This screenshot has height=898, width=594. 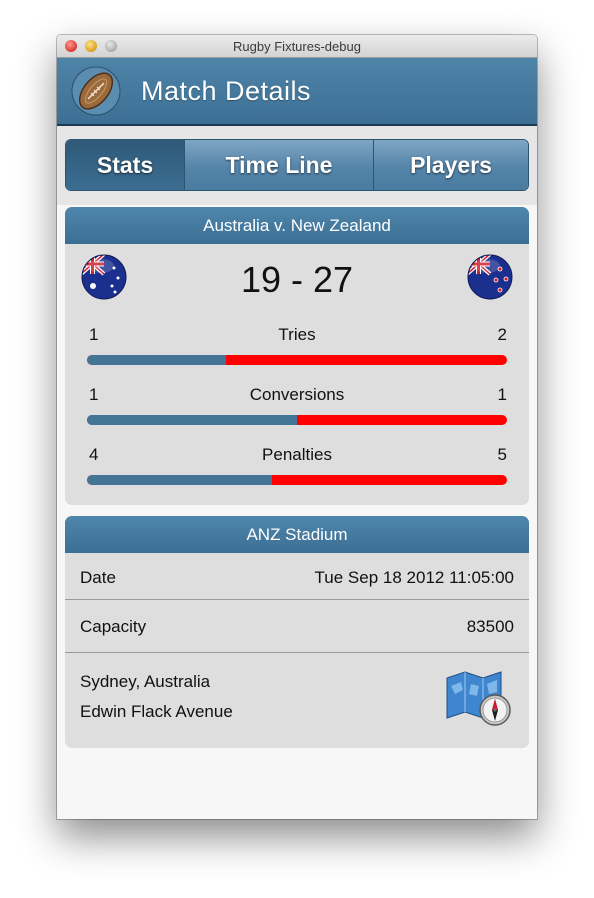 I want to click on match-score: 19 - 27, so click(x=297, y=279).